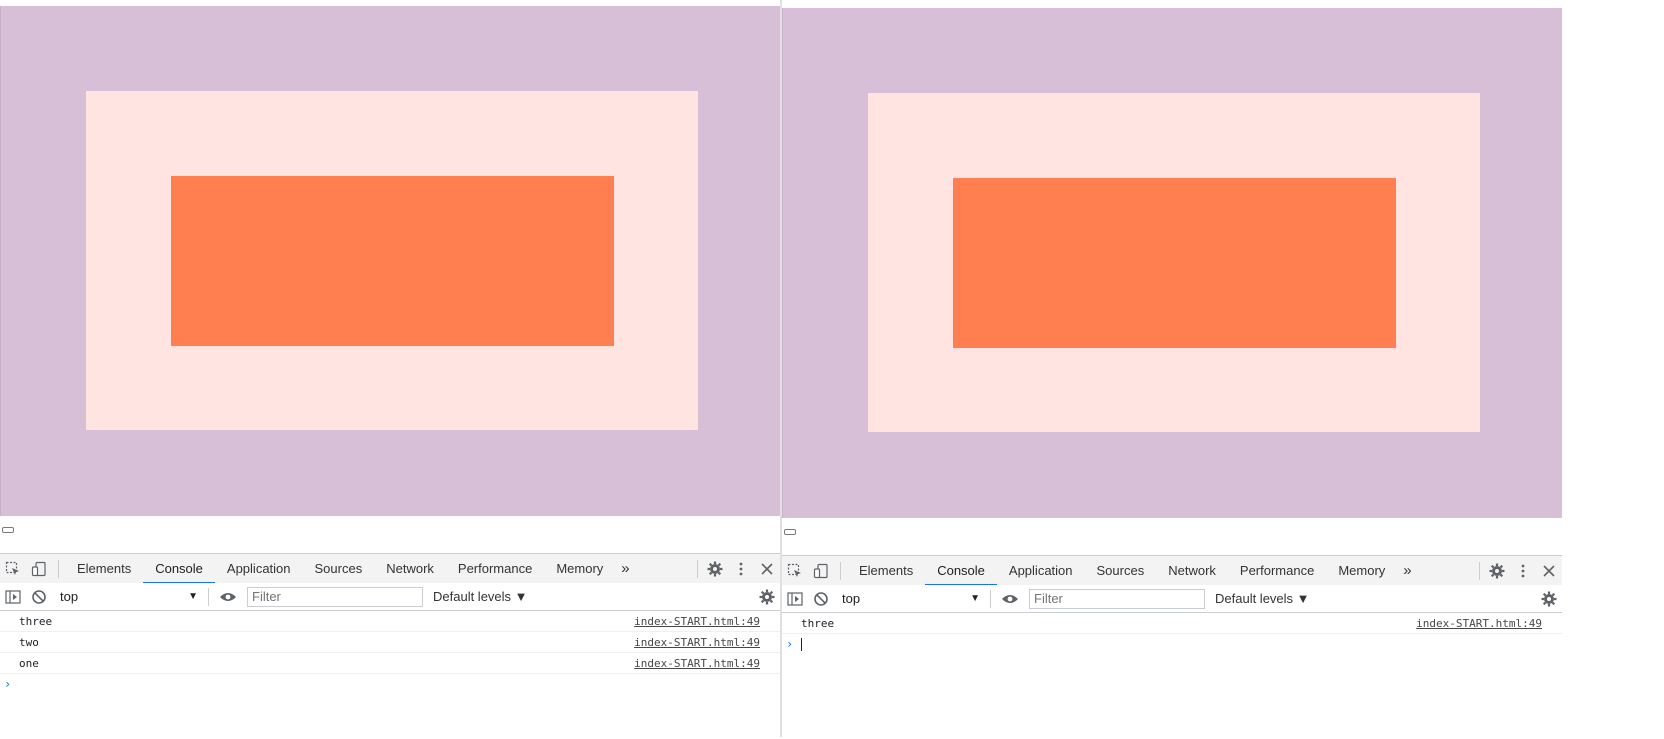  Describe the element at coordinates (802, 644) in the screenshot. I see `text-caret` at that location.